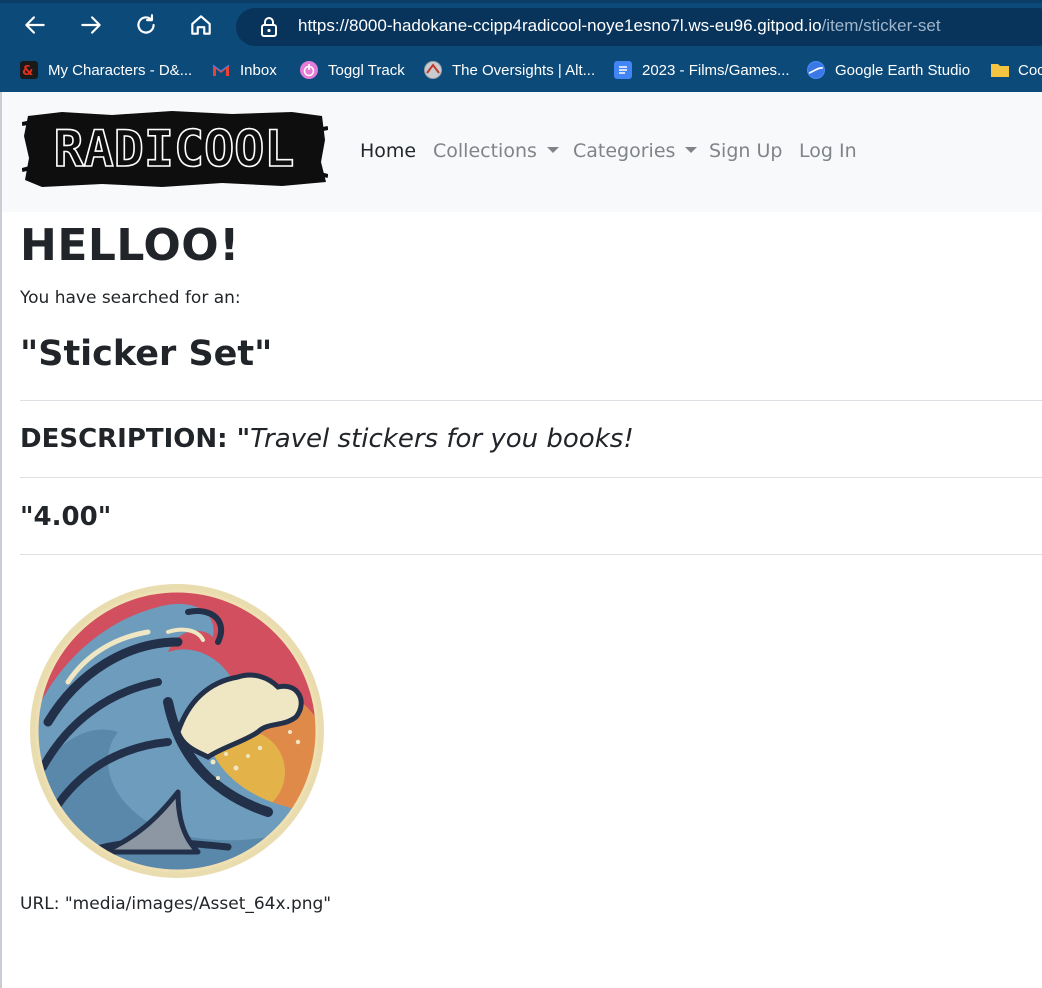 Image resolution: width=1042 pixels, height=988 pixels. What do you see at coordinates (176, 904) in the screenshot?
I see `image-url-text: URL: "media/images/Asset_64x.png"` at bounding box center [176, 904].